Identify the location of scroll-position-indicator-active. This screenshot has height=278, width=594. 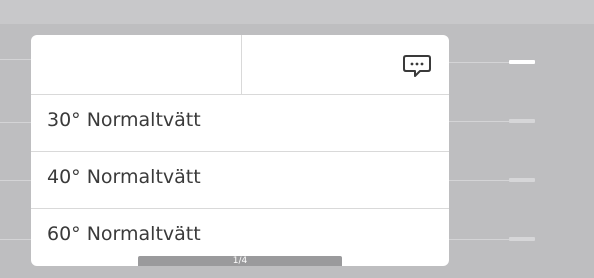
(522, 62).